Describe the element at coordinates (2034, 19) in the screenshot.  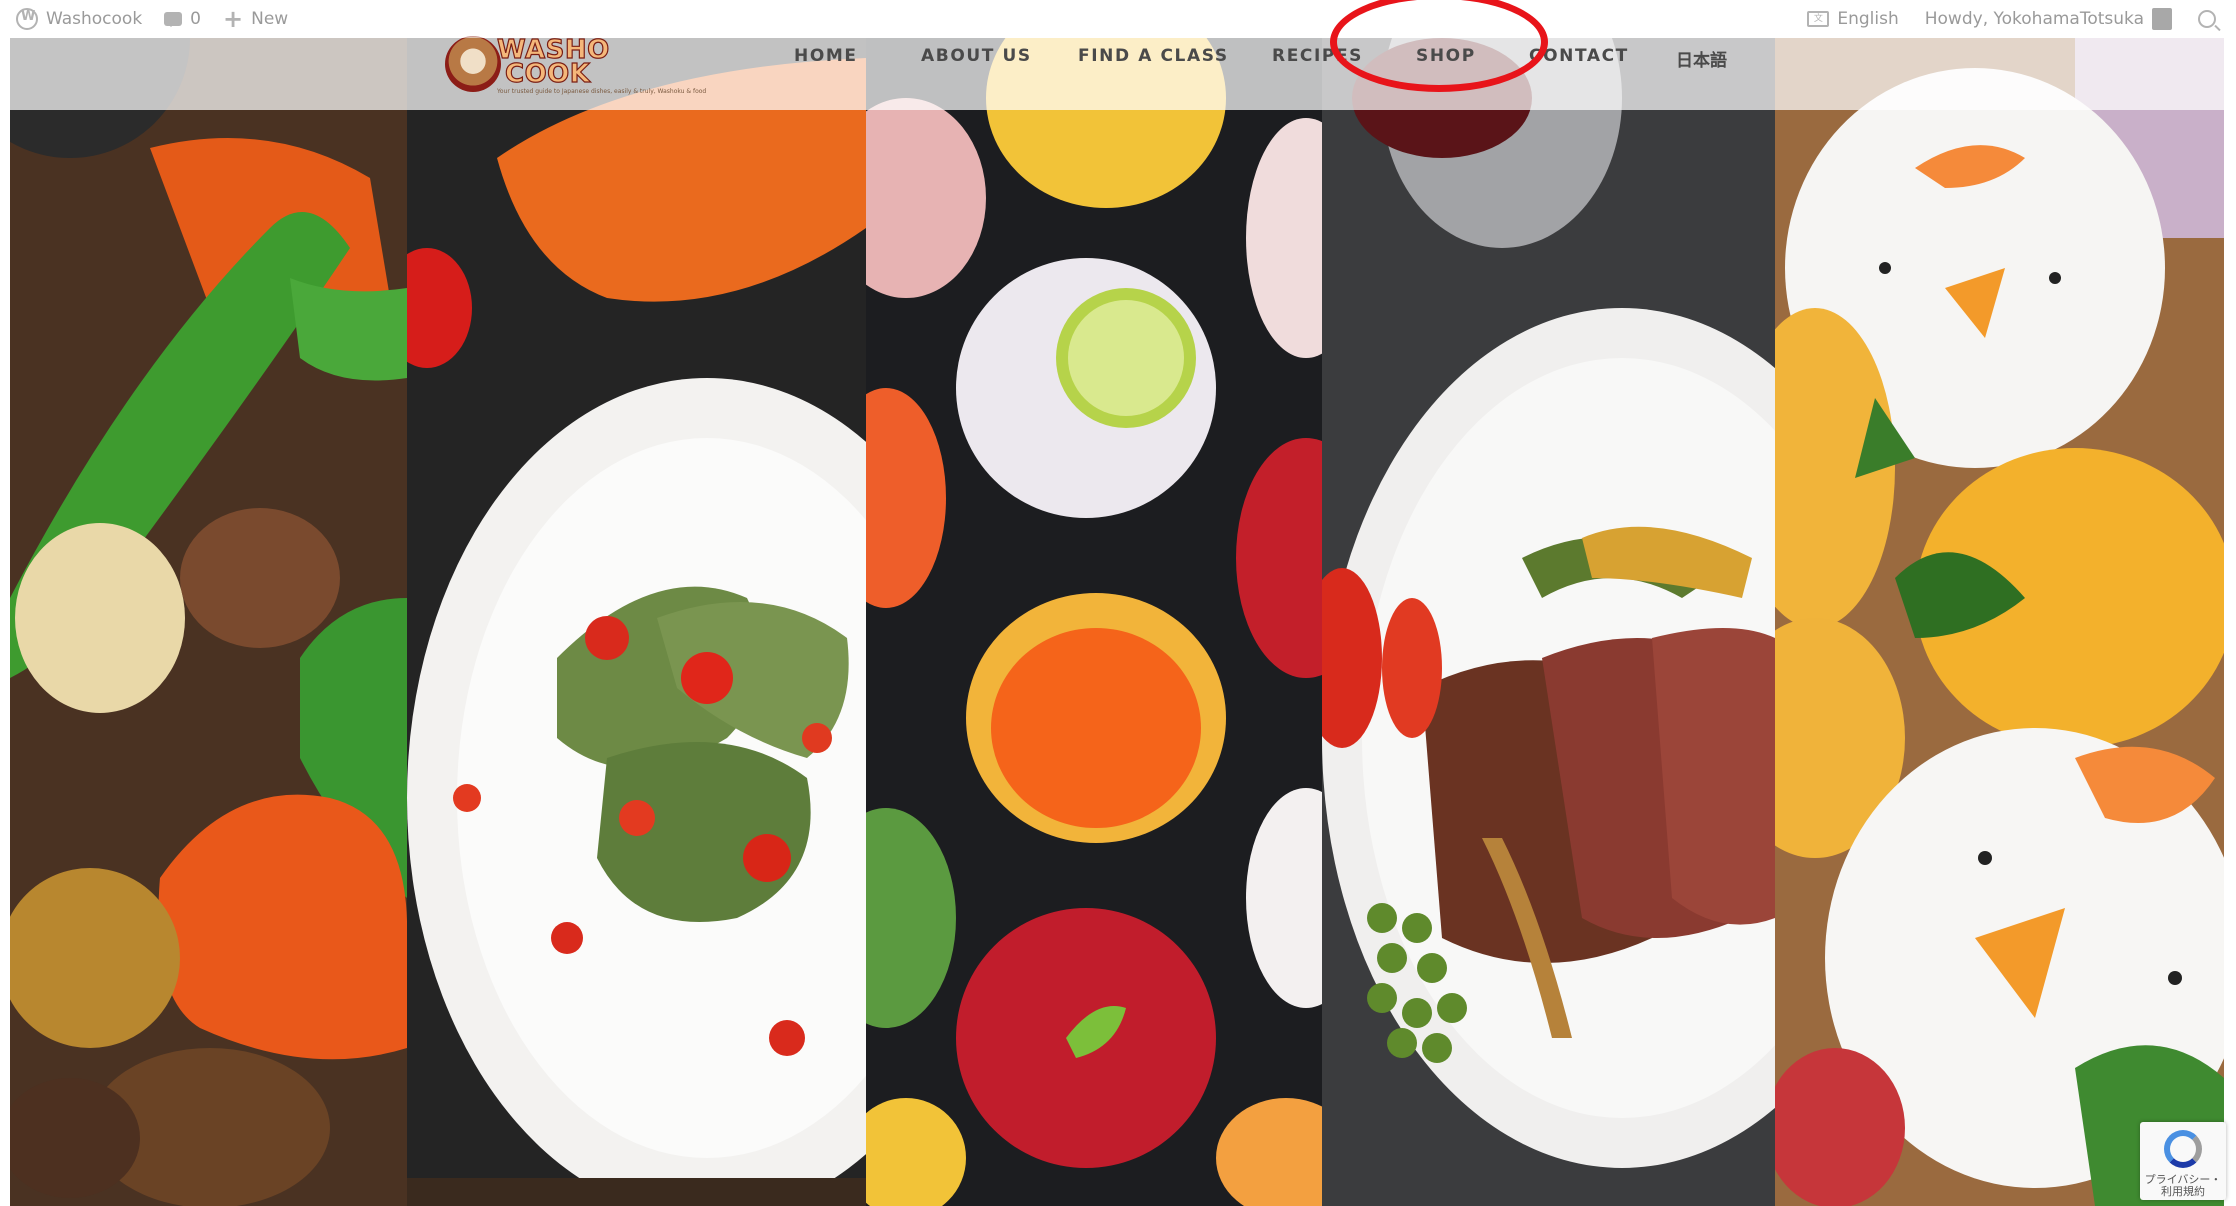
I see `greeting-label: Howdy, YokohamaTotsuka` at that location.